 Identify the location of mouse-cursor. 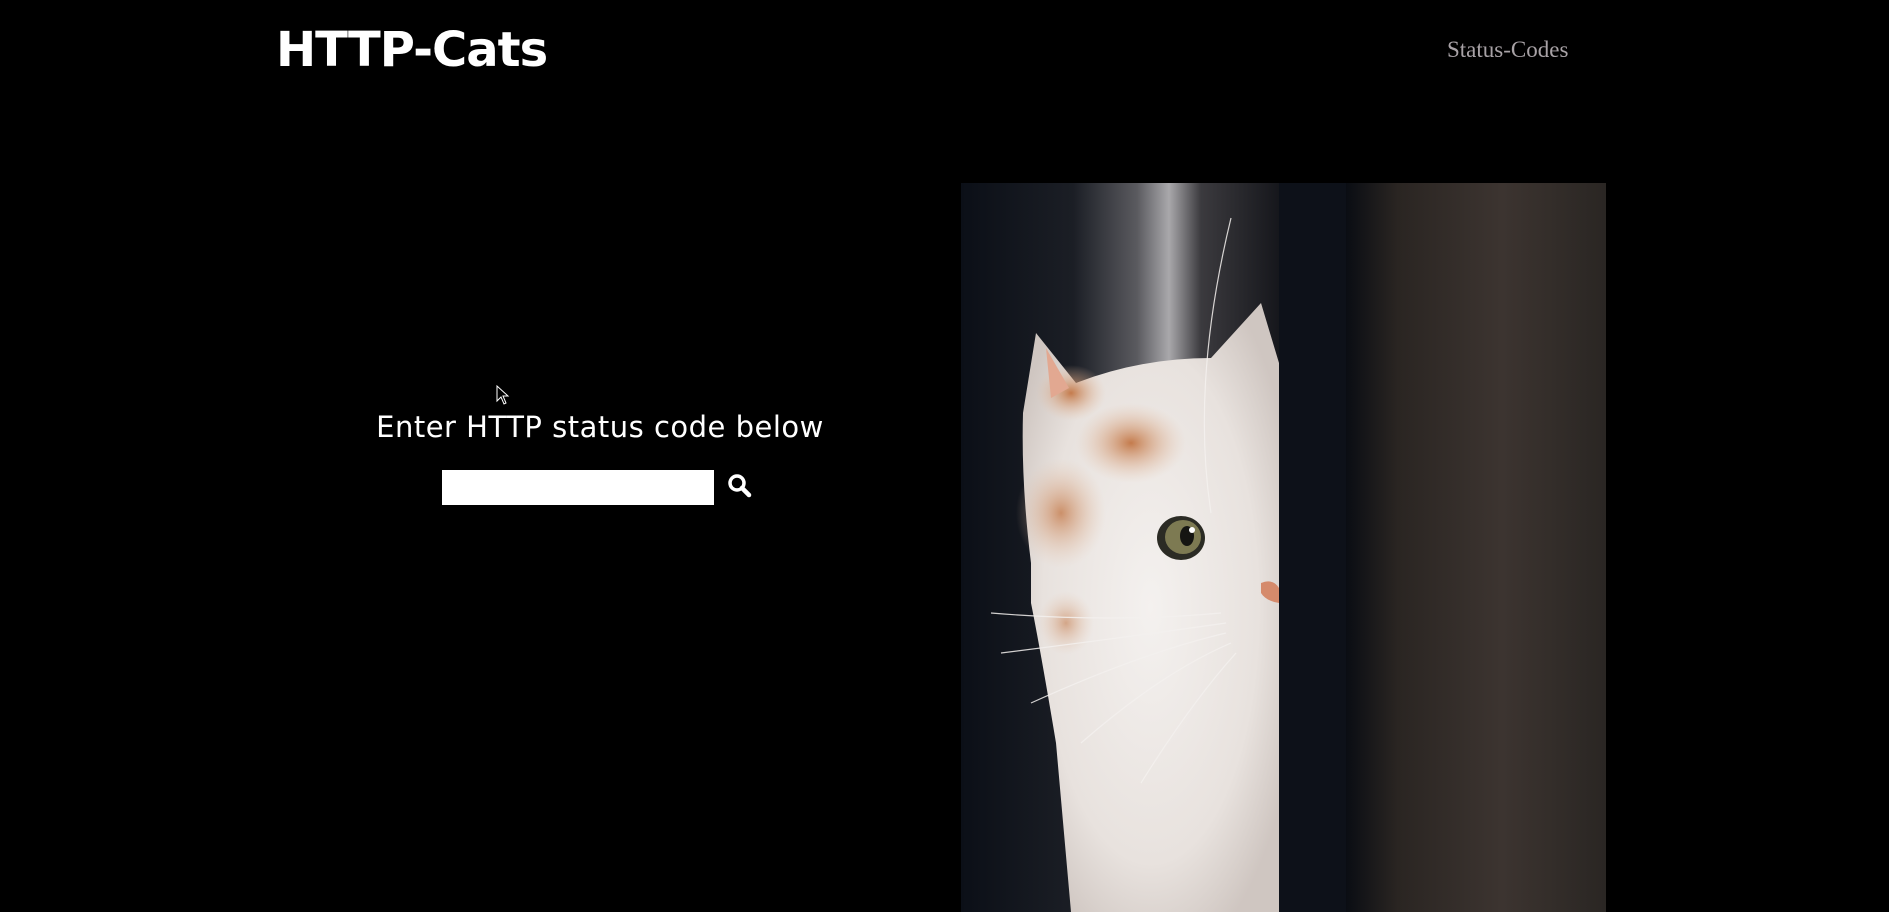
(503, 395).